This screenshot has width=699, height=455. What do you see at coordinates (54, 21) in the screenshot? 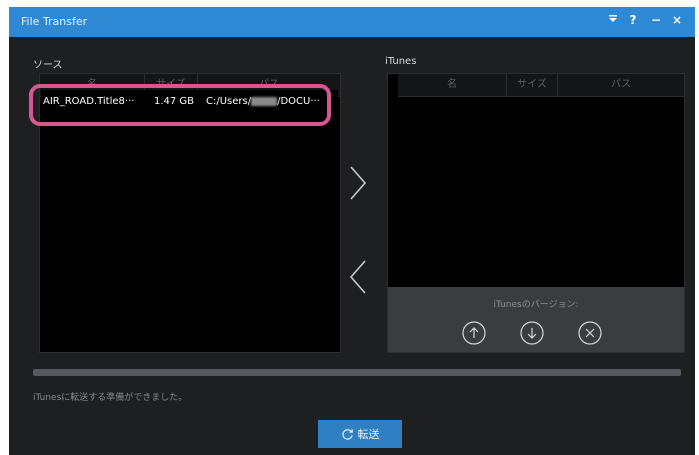
I see `window-title: File Transfer` at bounding box center [54, 21].